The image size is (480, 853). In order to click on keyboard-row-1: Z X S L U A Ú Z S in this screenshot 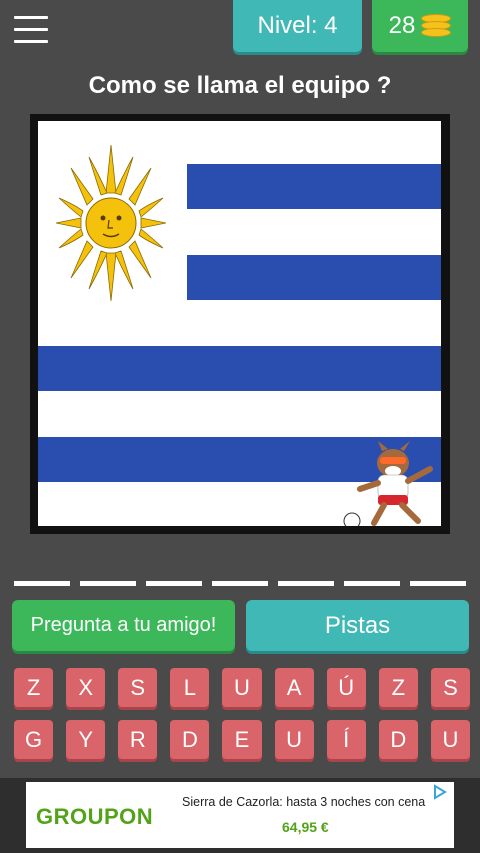, I will do `click(242, 687)`.